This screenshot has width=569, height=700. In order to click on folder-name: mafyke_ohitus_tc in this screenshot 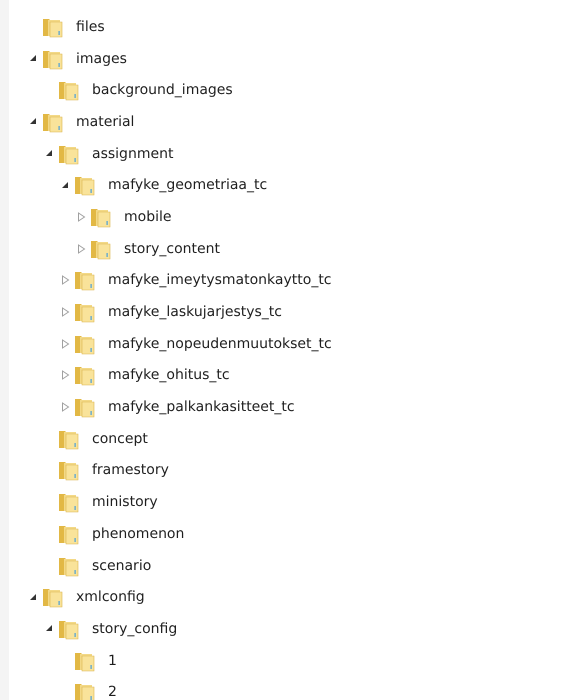, I will do `click(169, 375)`.